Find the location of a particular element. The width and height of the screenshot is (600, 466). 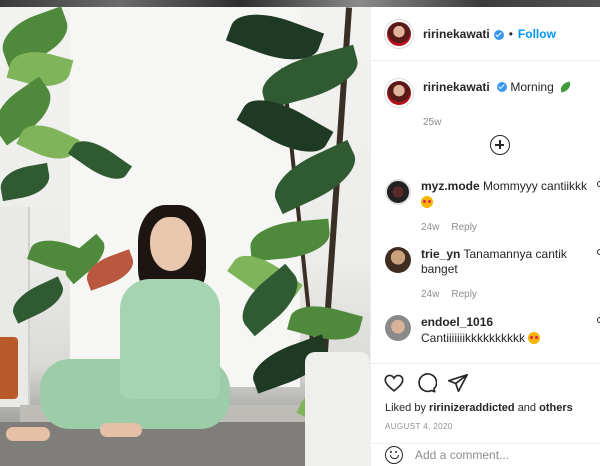

post-caption: ririnekawati Morning 25w is located at coordinates (492, 103).